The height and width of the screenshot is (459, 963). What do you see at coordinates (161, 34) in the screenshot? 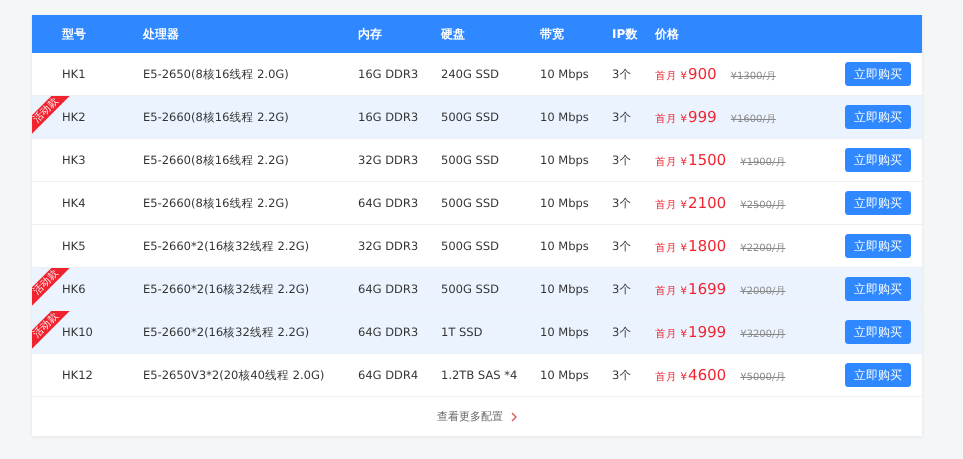
I see `column-header: 处理器` at bounding box center [161, 34].